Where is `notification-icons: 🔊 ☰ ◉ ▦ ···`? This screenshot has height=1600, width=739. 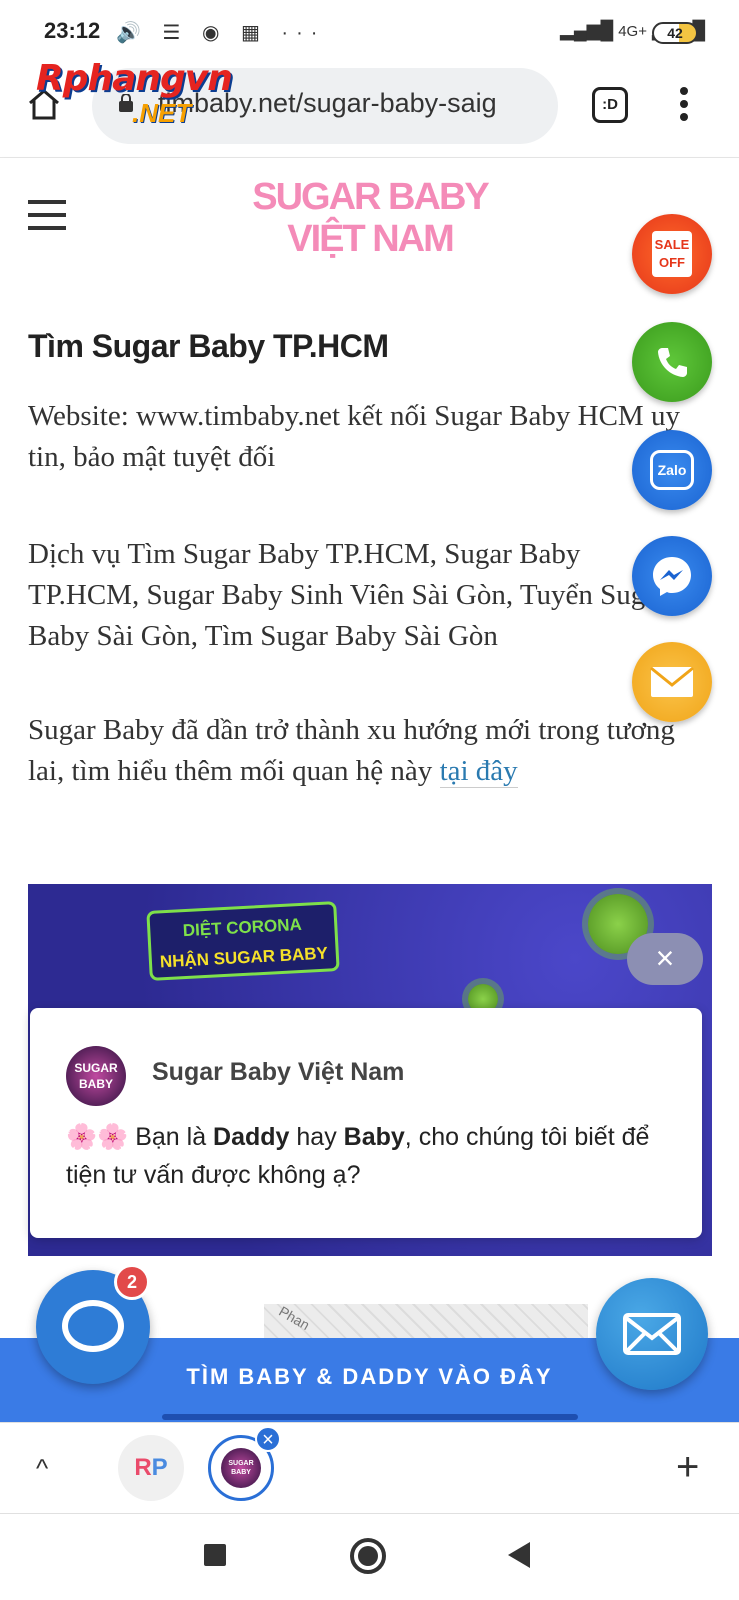
notification-icons: 🔊 ☰ ◉ ▦ ··· is located at coordinates (221, 33).